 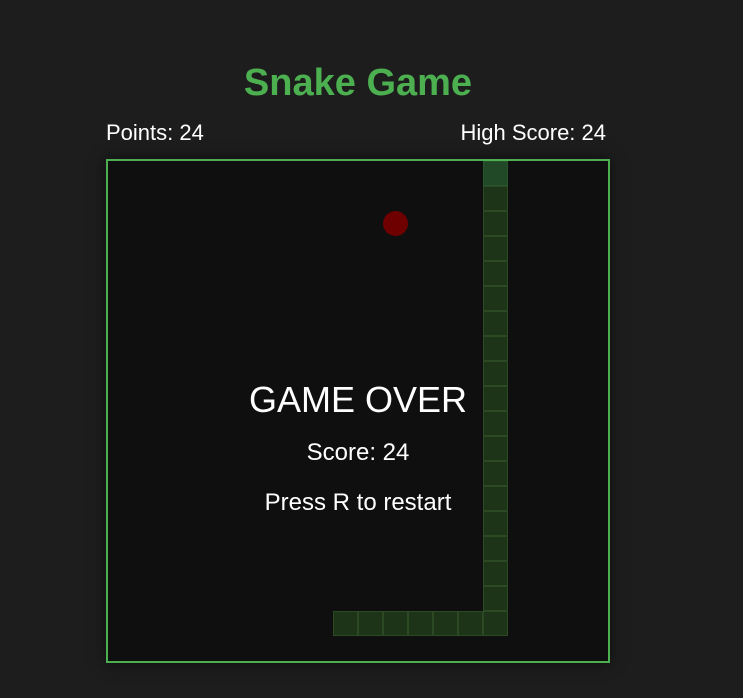 I want to click on snake-head, so click(x=495, y=173).